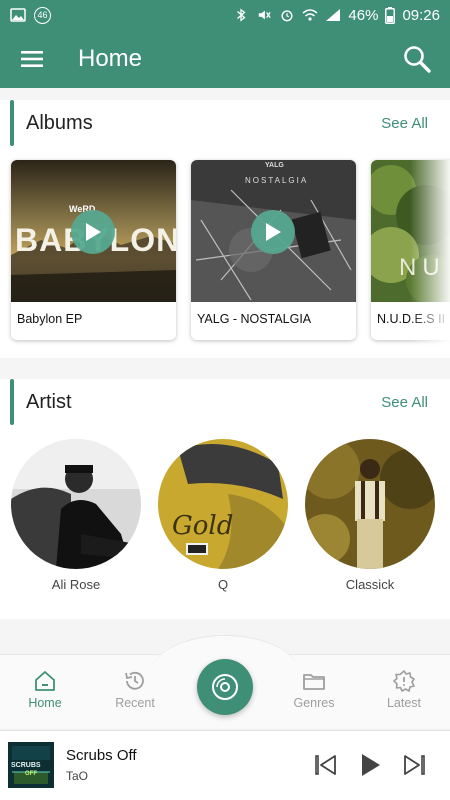 Image resolution: width=450 pixels, height=800 pixels. Describe the element at coordinates (45, 703) in the screenshot. I see `nav-label: Home` at that location.